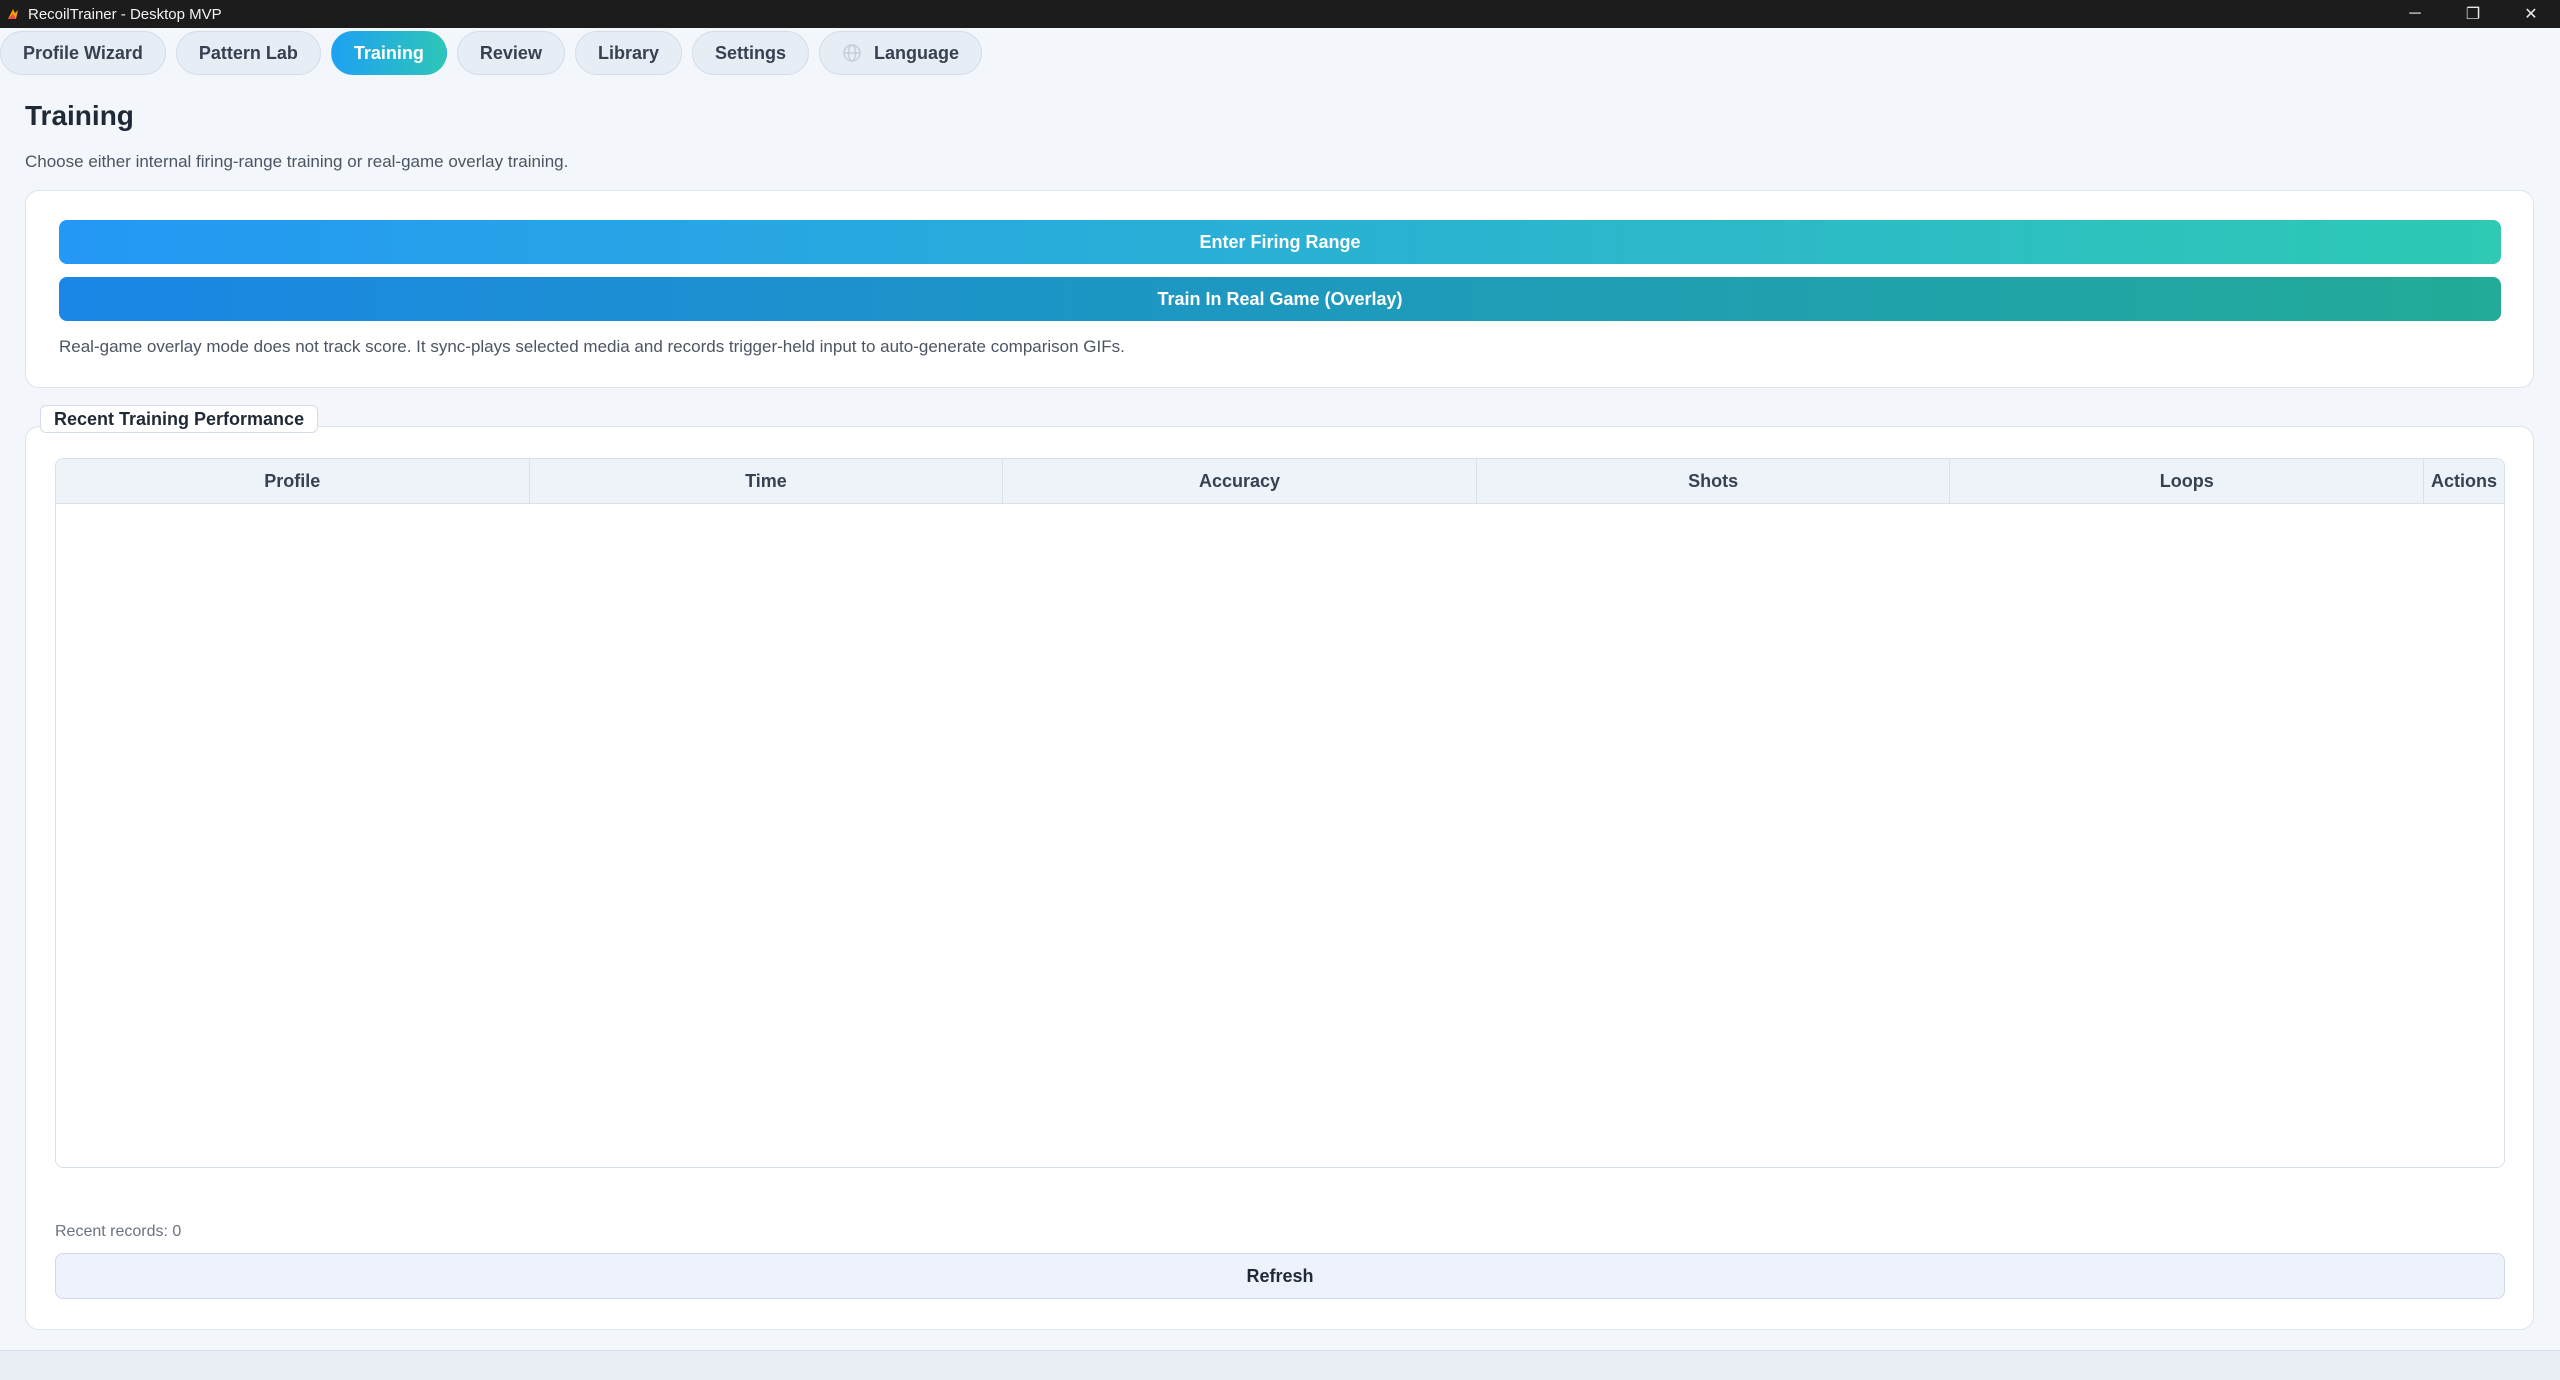 This screenshot has width=2560, height=1380. Describe the element at coordinates (917, 52) in the screenshot. I see `tab-label: Language` at that location.